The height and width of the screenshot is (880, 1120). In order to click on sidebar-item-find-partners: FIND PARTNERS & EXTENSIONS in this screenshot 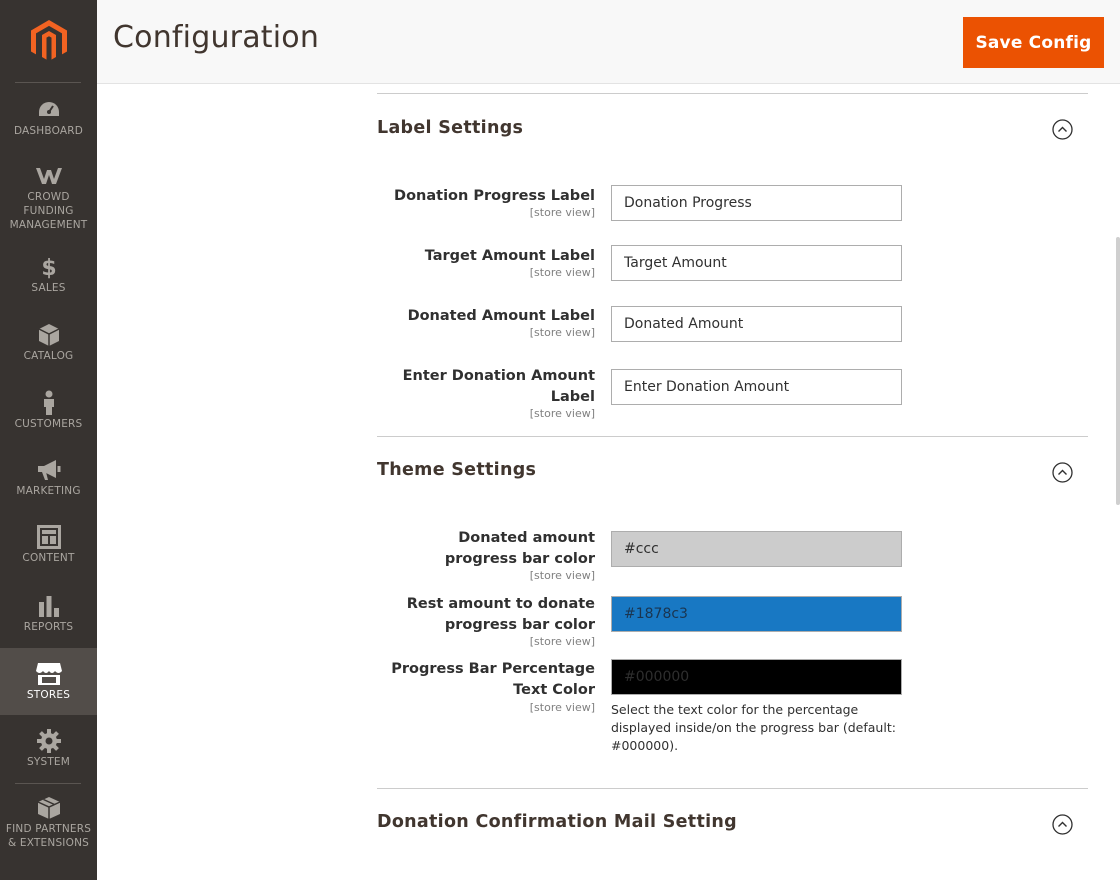, I will do `click(48, 822)`.